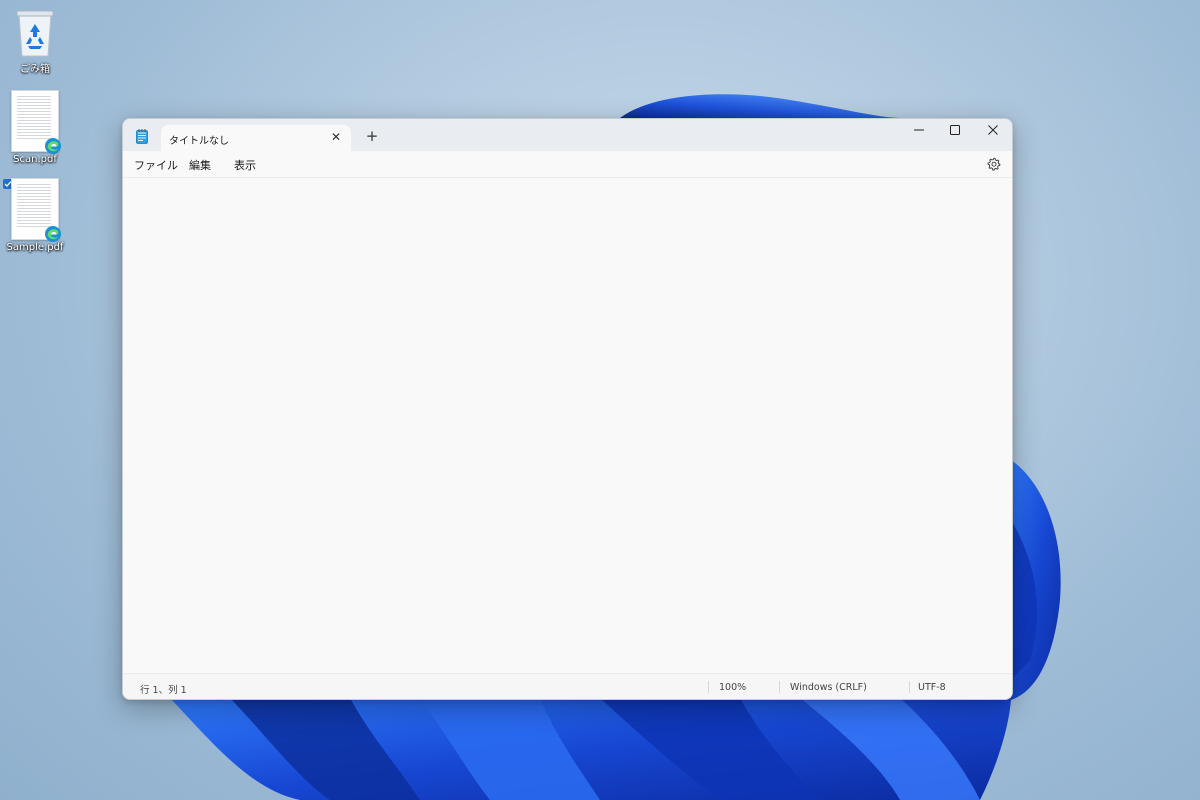  Describe the element at coordinates (256, 138) in the screenshot. I see `tab-untitled: タイトルなし ✕` at that location.